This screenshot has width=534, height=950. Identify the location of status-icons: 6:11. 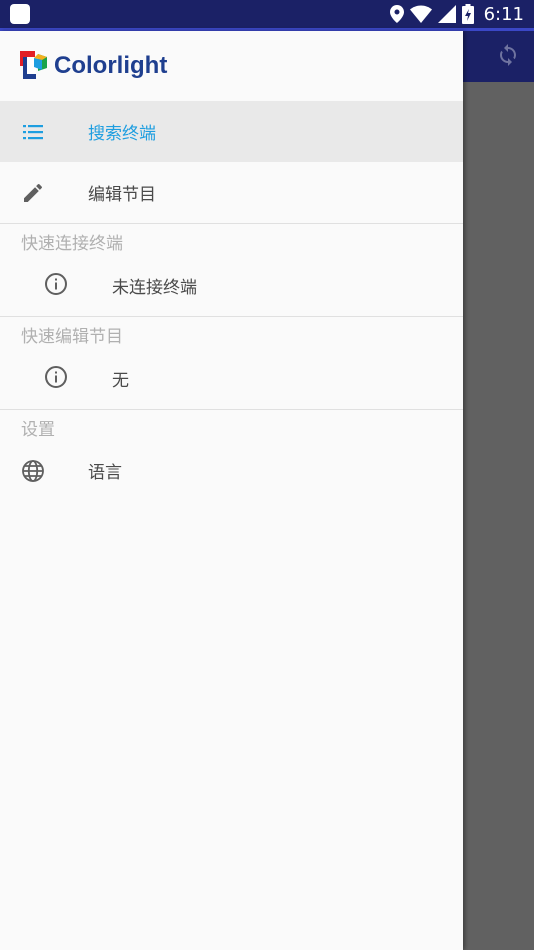
(456, 14).